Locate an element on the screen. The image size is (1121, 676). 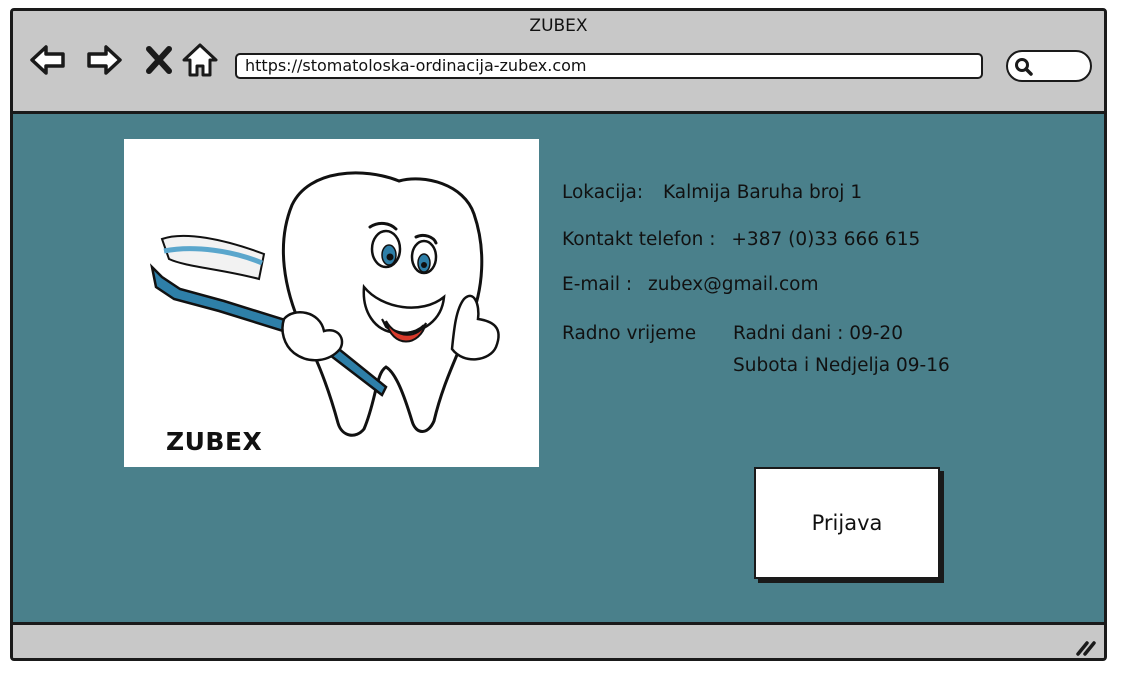
phone-row: Kontakt telefon : +387 (0)33 666 615 is located at coordinates (741, 239).